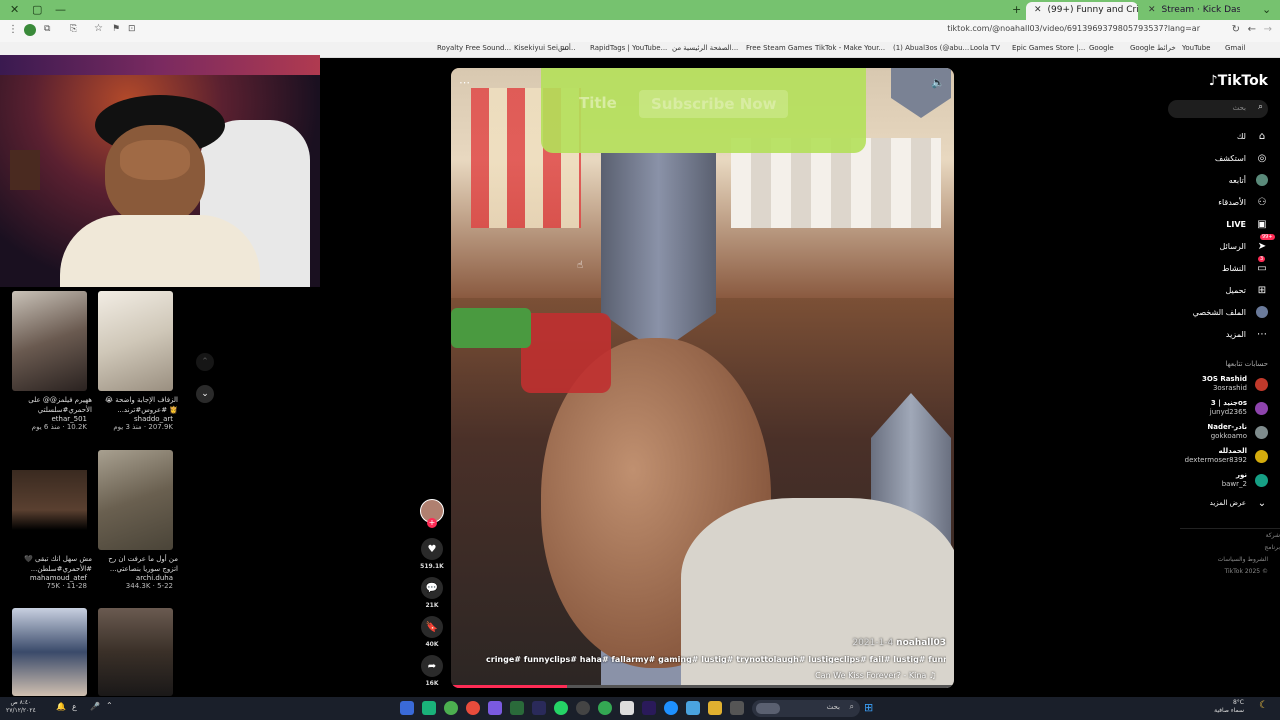  I want to click on app-icon-messenger, so click(561, 708).